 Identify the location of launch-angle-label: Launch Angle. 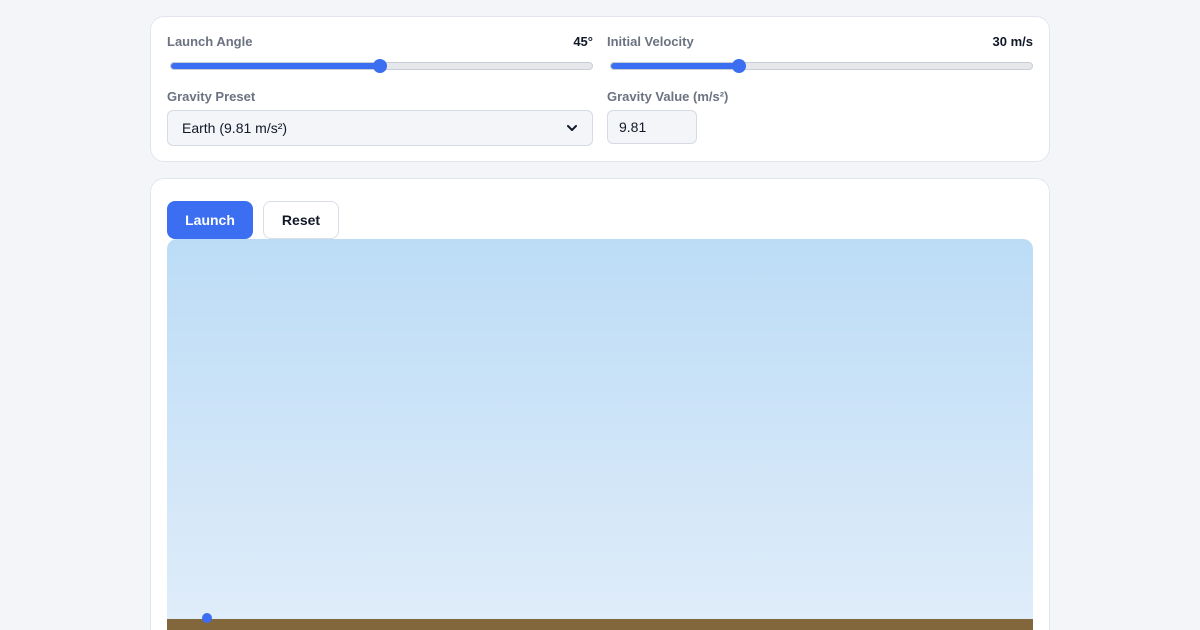
(210, 41).